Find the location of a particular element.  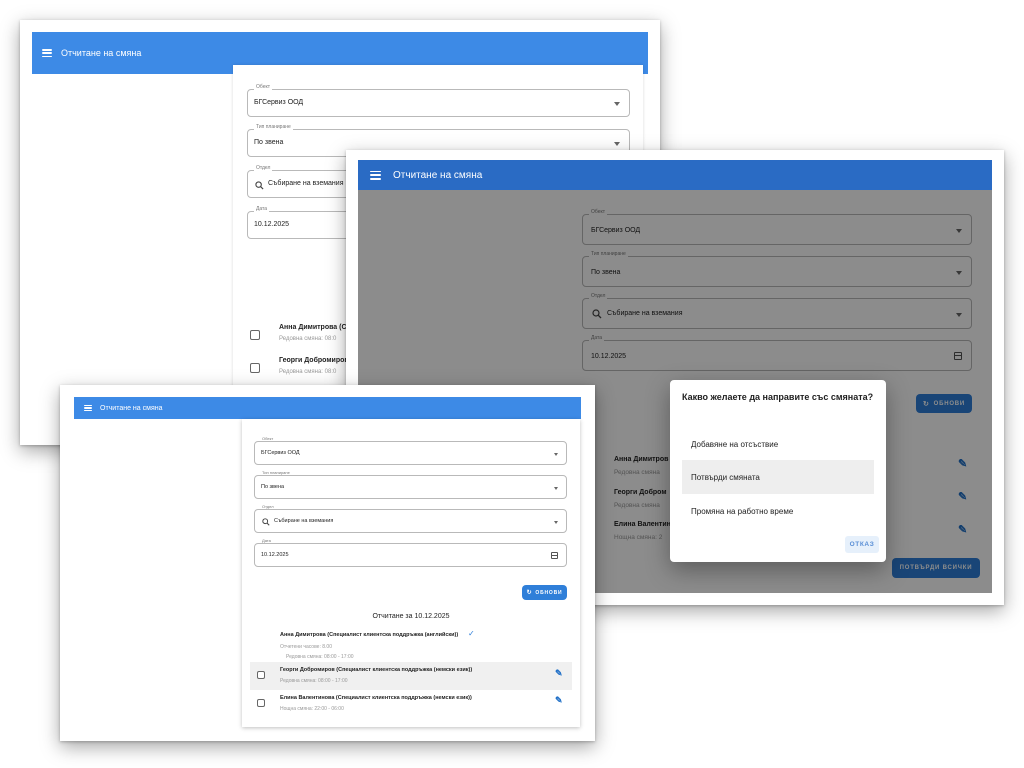

refresh-icon: ↻ is located at coordinates (529, 593).